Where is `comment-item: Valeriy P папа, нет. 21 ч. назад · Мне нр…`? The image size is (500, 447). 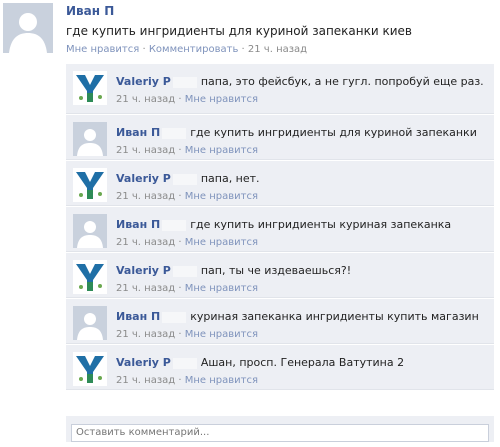 comment-item: Valeriy P папа, нет. 21 ч. назад · Мне нр… is located at coordinates (280, 183).